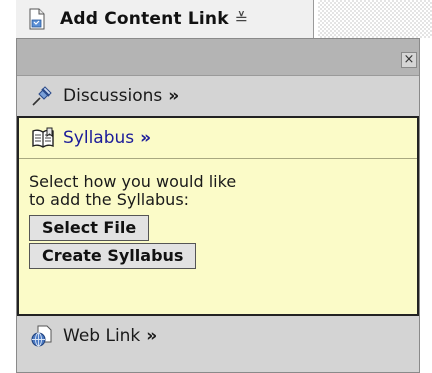 Image resolution: width=432 pixels, height=373 pixels. Describe the element at coordinates (218, 336) in the screenshot. I see `content-link-web-link: Web Link »` at that location.